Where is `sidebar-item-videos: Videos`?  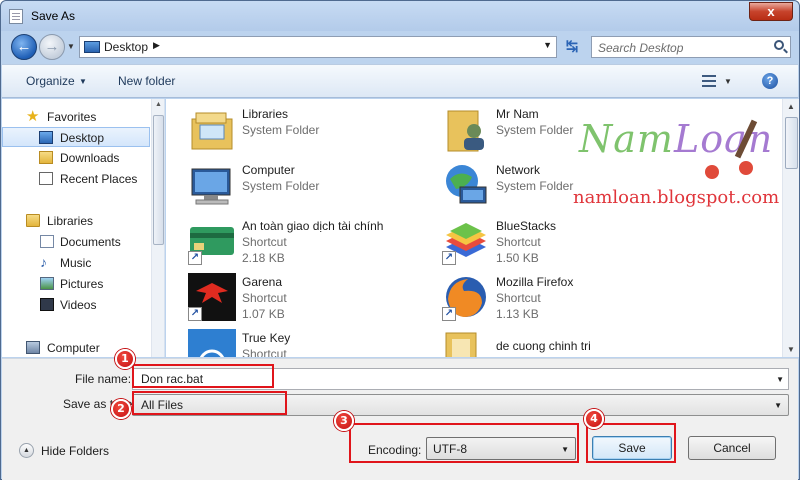
sidebar-item-videos: Videos is located at coordinates (76, 305).